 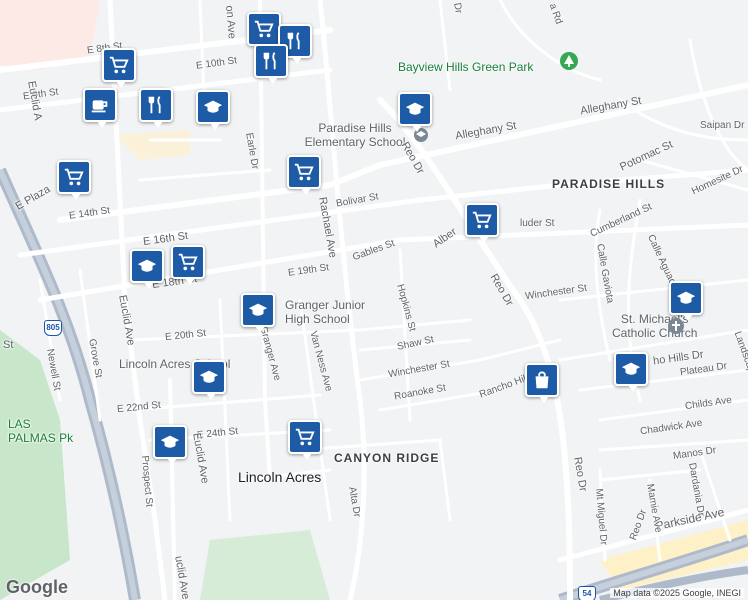 I want to click on shopping-pin, so click(x=542, y=383).